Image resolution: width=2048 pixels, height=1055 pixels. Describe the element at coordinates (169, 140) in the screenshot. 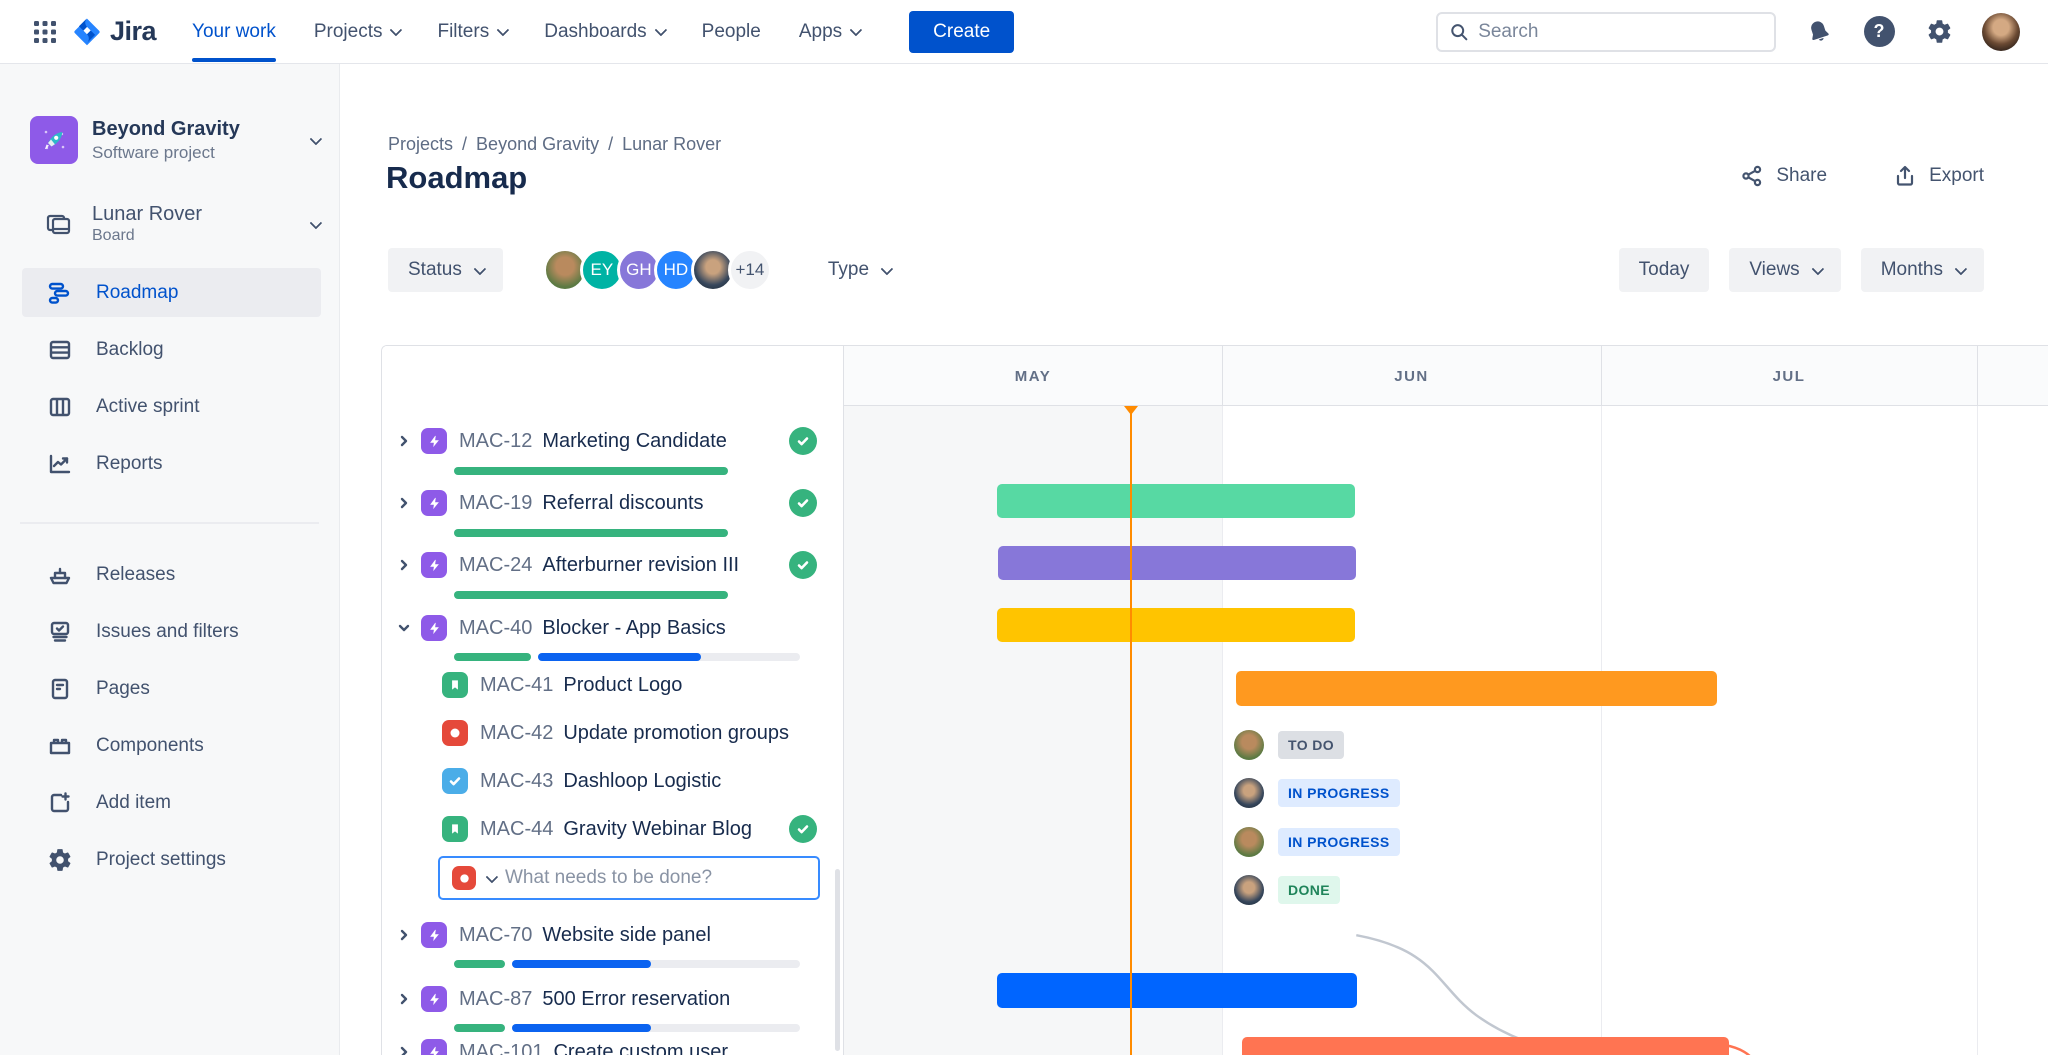

I see `project-switcher: Beyond Gravity Software project` at that location.